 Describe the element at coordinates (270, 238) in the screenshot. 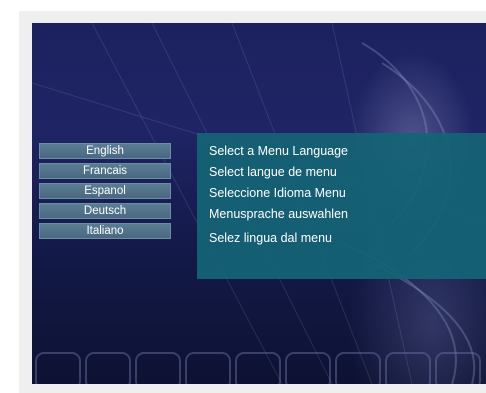

I see `prompt-italian: Selez lingua dal menu` at that location.